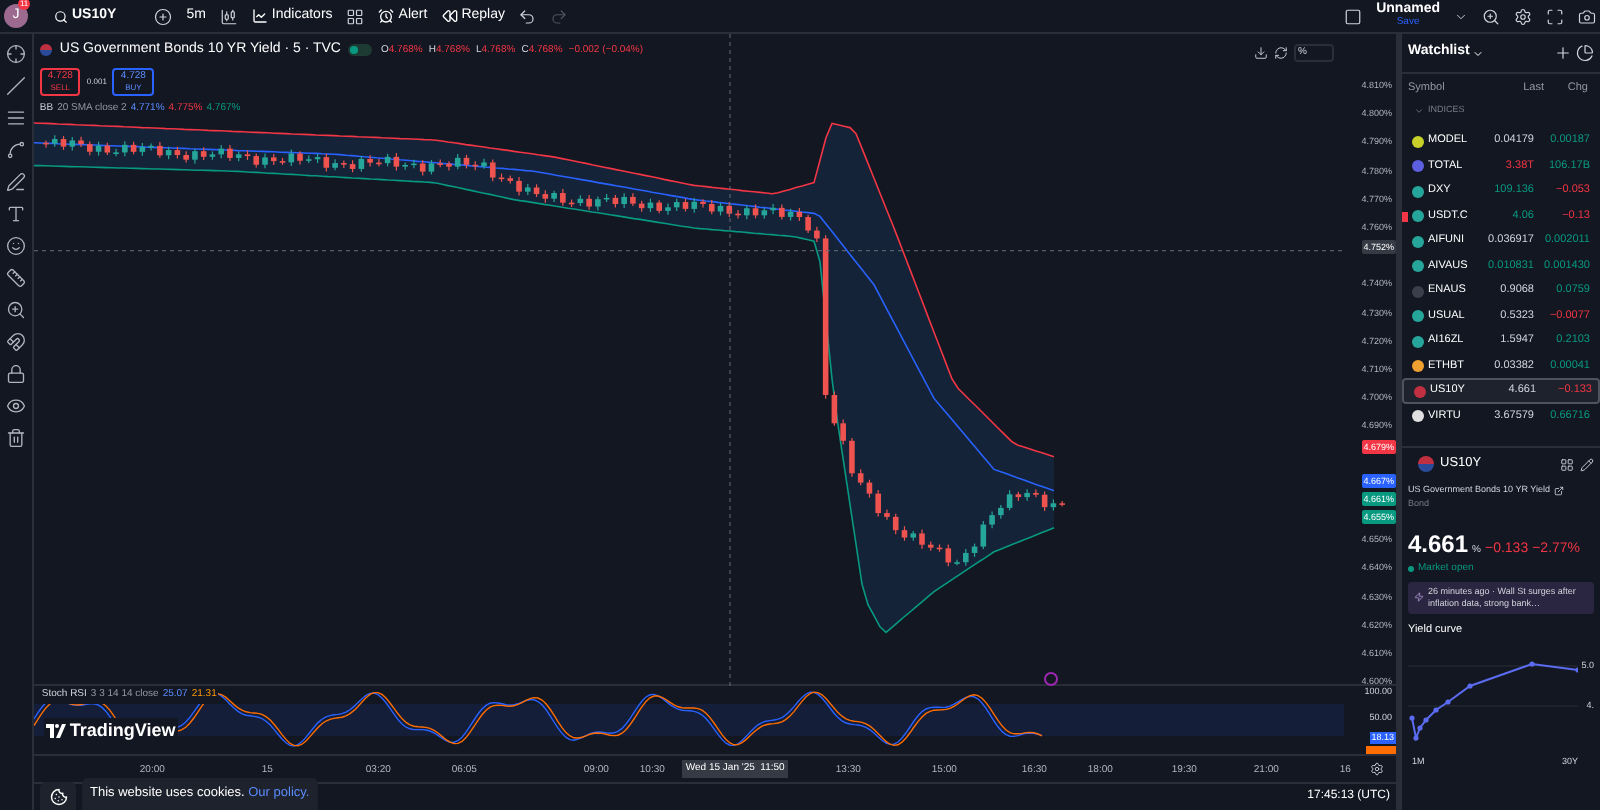 This screenshot has height=810, width=1600. Describe the element at coordinates (1558, 490) in the screenshot. I see `external-link-icon` at that location.